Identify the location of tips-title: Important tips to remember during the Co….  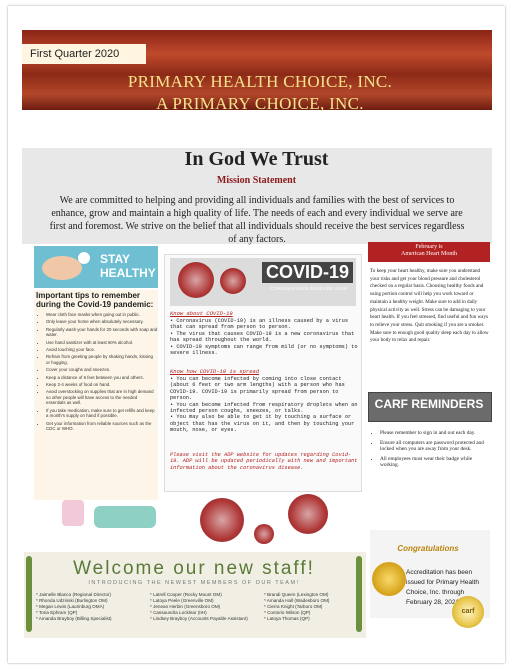
(95, 300).